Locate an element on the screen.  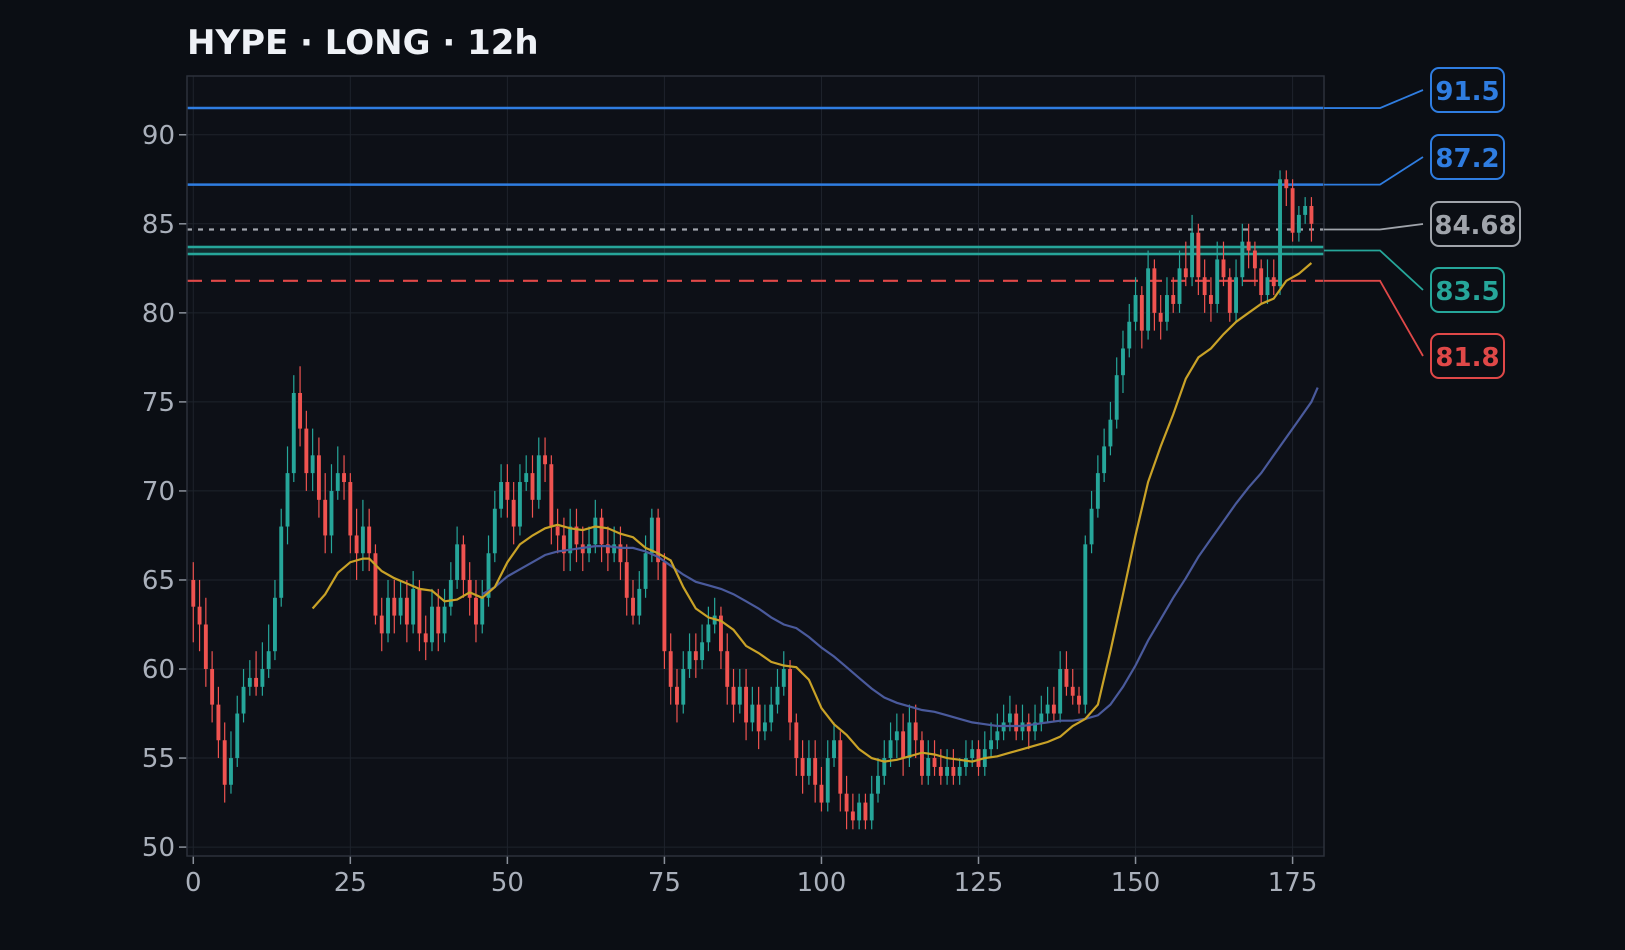
y-tick-label: 70 is located at coordinates (158, 492).